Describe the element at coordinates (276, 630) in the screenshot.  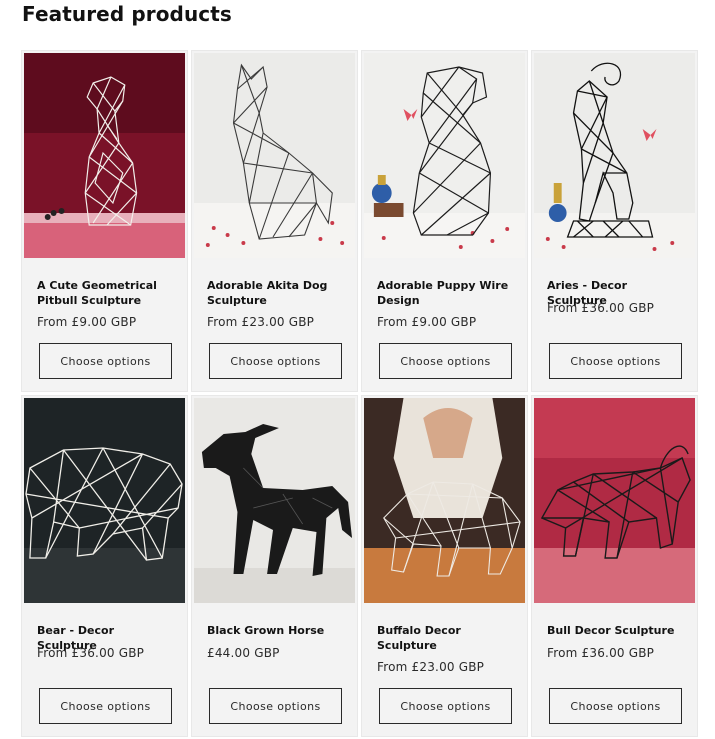
I see `product-title: Black Grown Horse` at that location.